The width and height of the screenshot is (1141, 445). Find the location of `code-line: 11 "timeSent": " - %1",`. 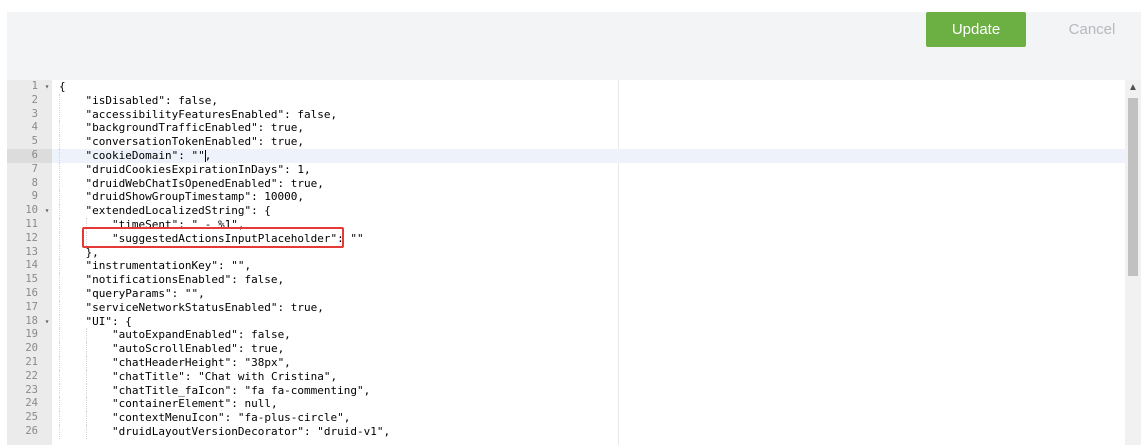

code-line: 11 "timeSent": " - %1", is located at coordinates (566, 224).